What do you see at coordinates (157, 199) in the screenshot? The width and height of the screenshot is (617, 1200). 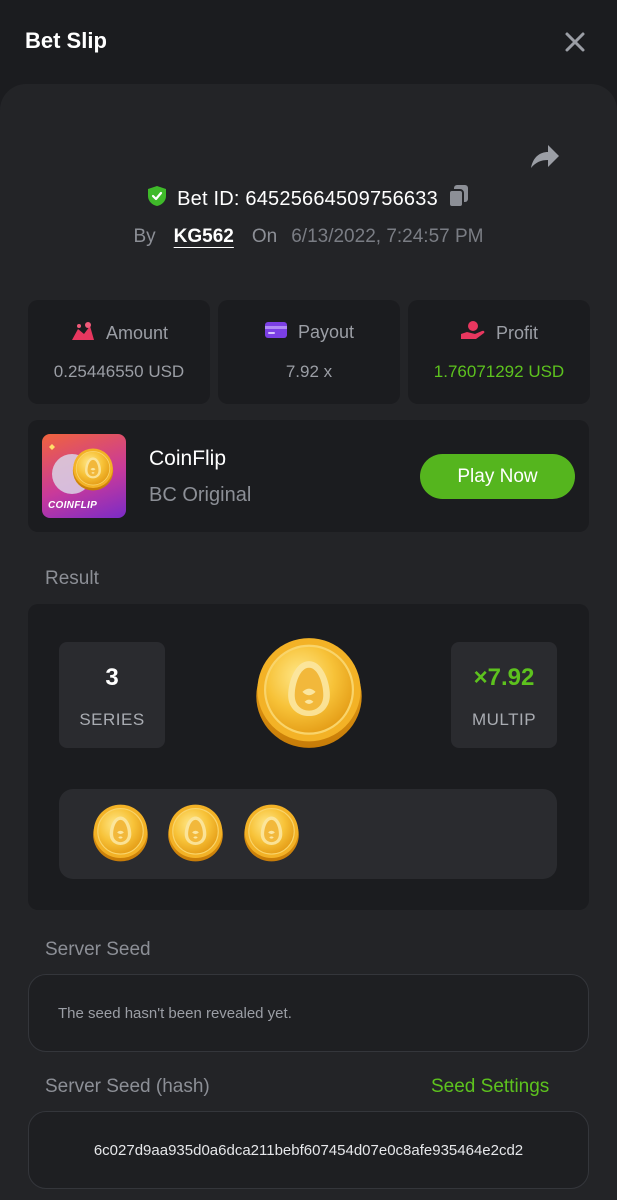 I see `shield-check-icon` at bounding box center [157, 199].